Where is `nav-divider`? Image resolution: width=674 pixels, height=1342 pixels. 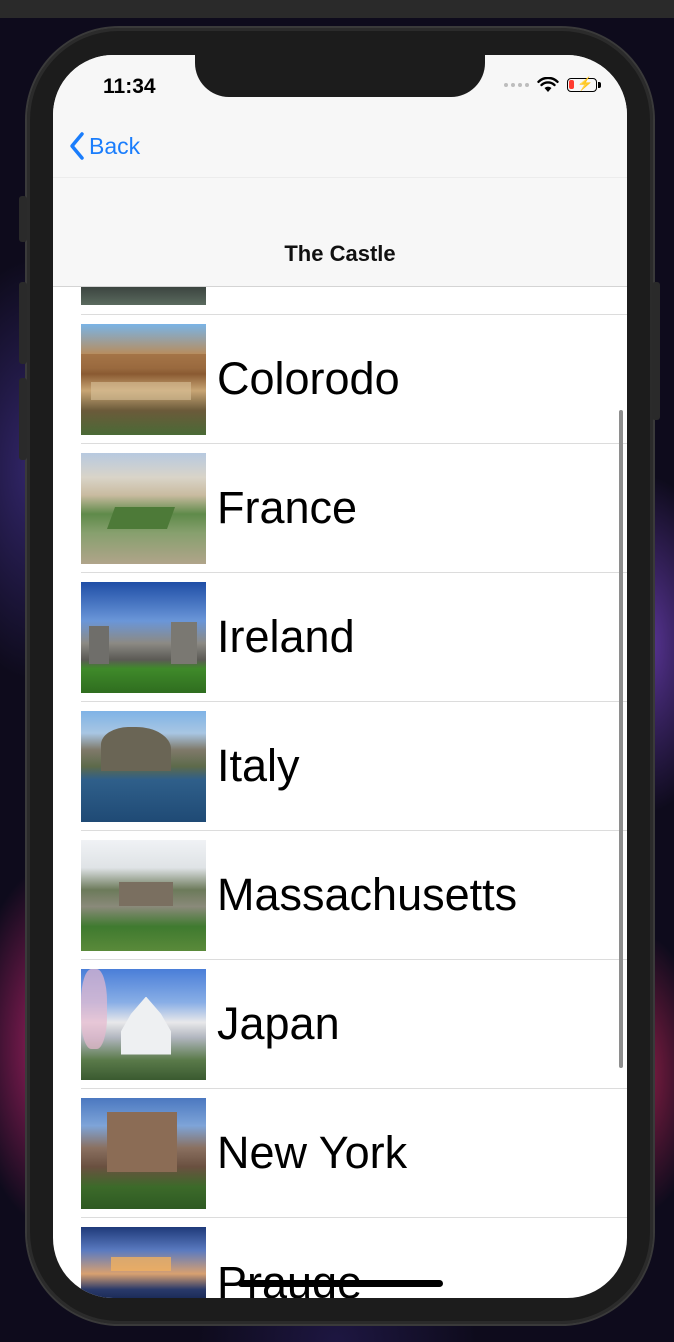
nav-divider is located at coordinates (340, 177).